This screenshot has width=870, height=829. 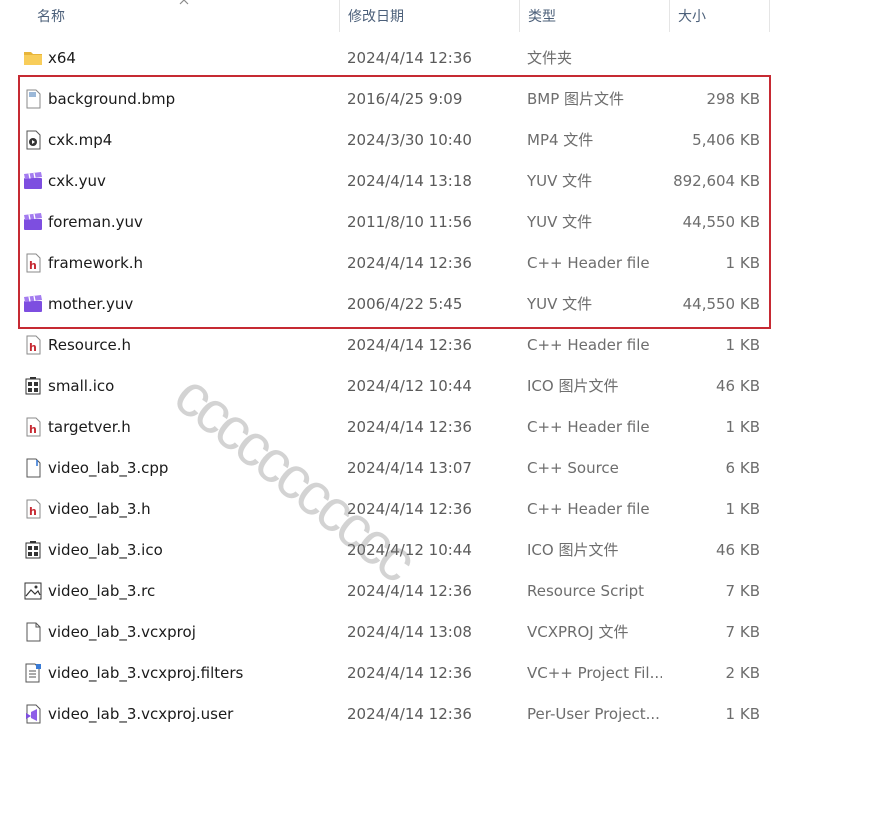 What do you see at coordinates (122, 632) in the screenshot?
I see `file-name: video_lab_3.vcxproj` at bounding box center [122, 632].